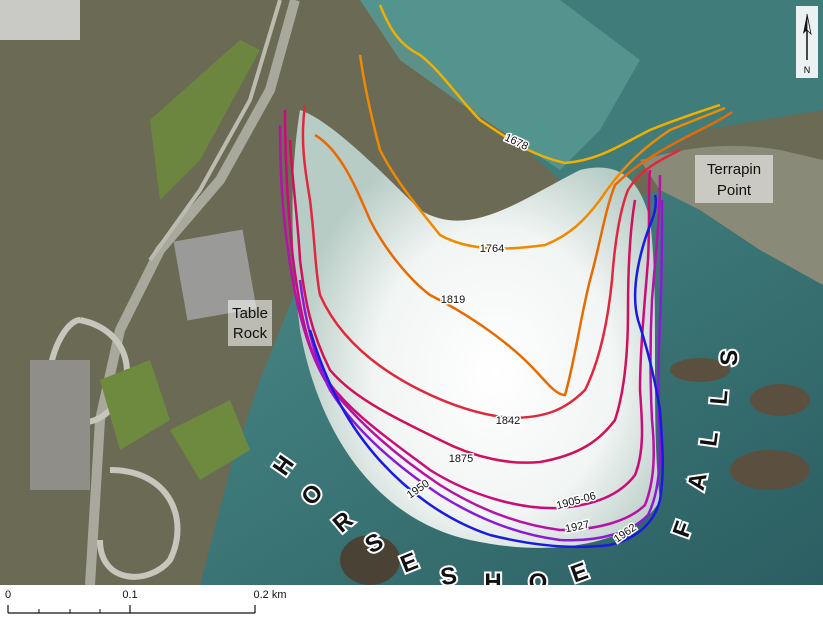 This screenshot has height=624, width=823. Describe the element at coordinates (60, 425) in the screenshot. I see `parking-lot` at that location.